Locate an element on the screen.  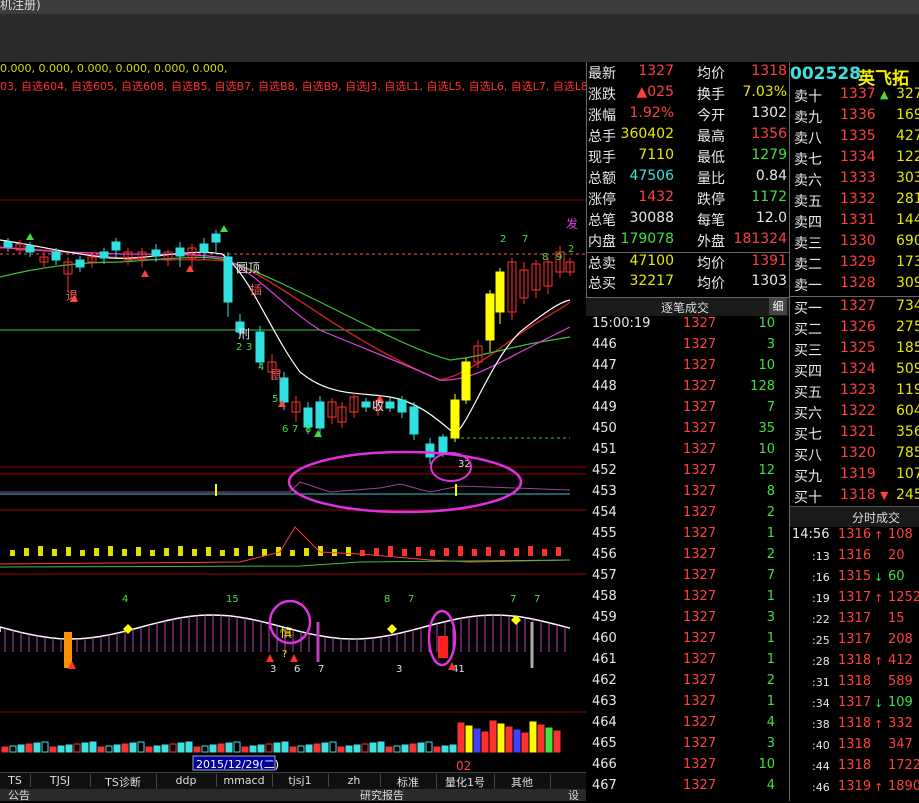
trade-volume: 3 is located at coordinates (770, 743).